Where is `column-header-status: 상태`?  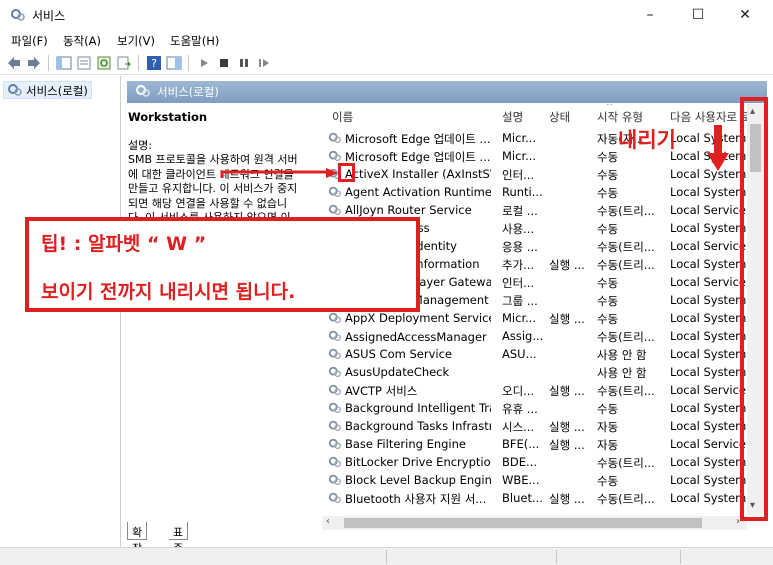 column-header-status: 상태 is located at coordinates (559, 116).